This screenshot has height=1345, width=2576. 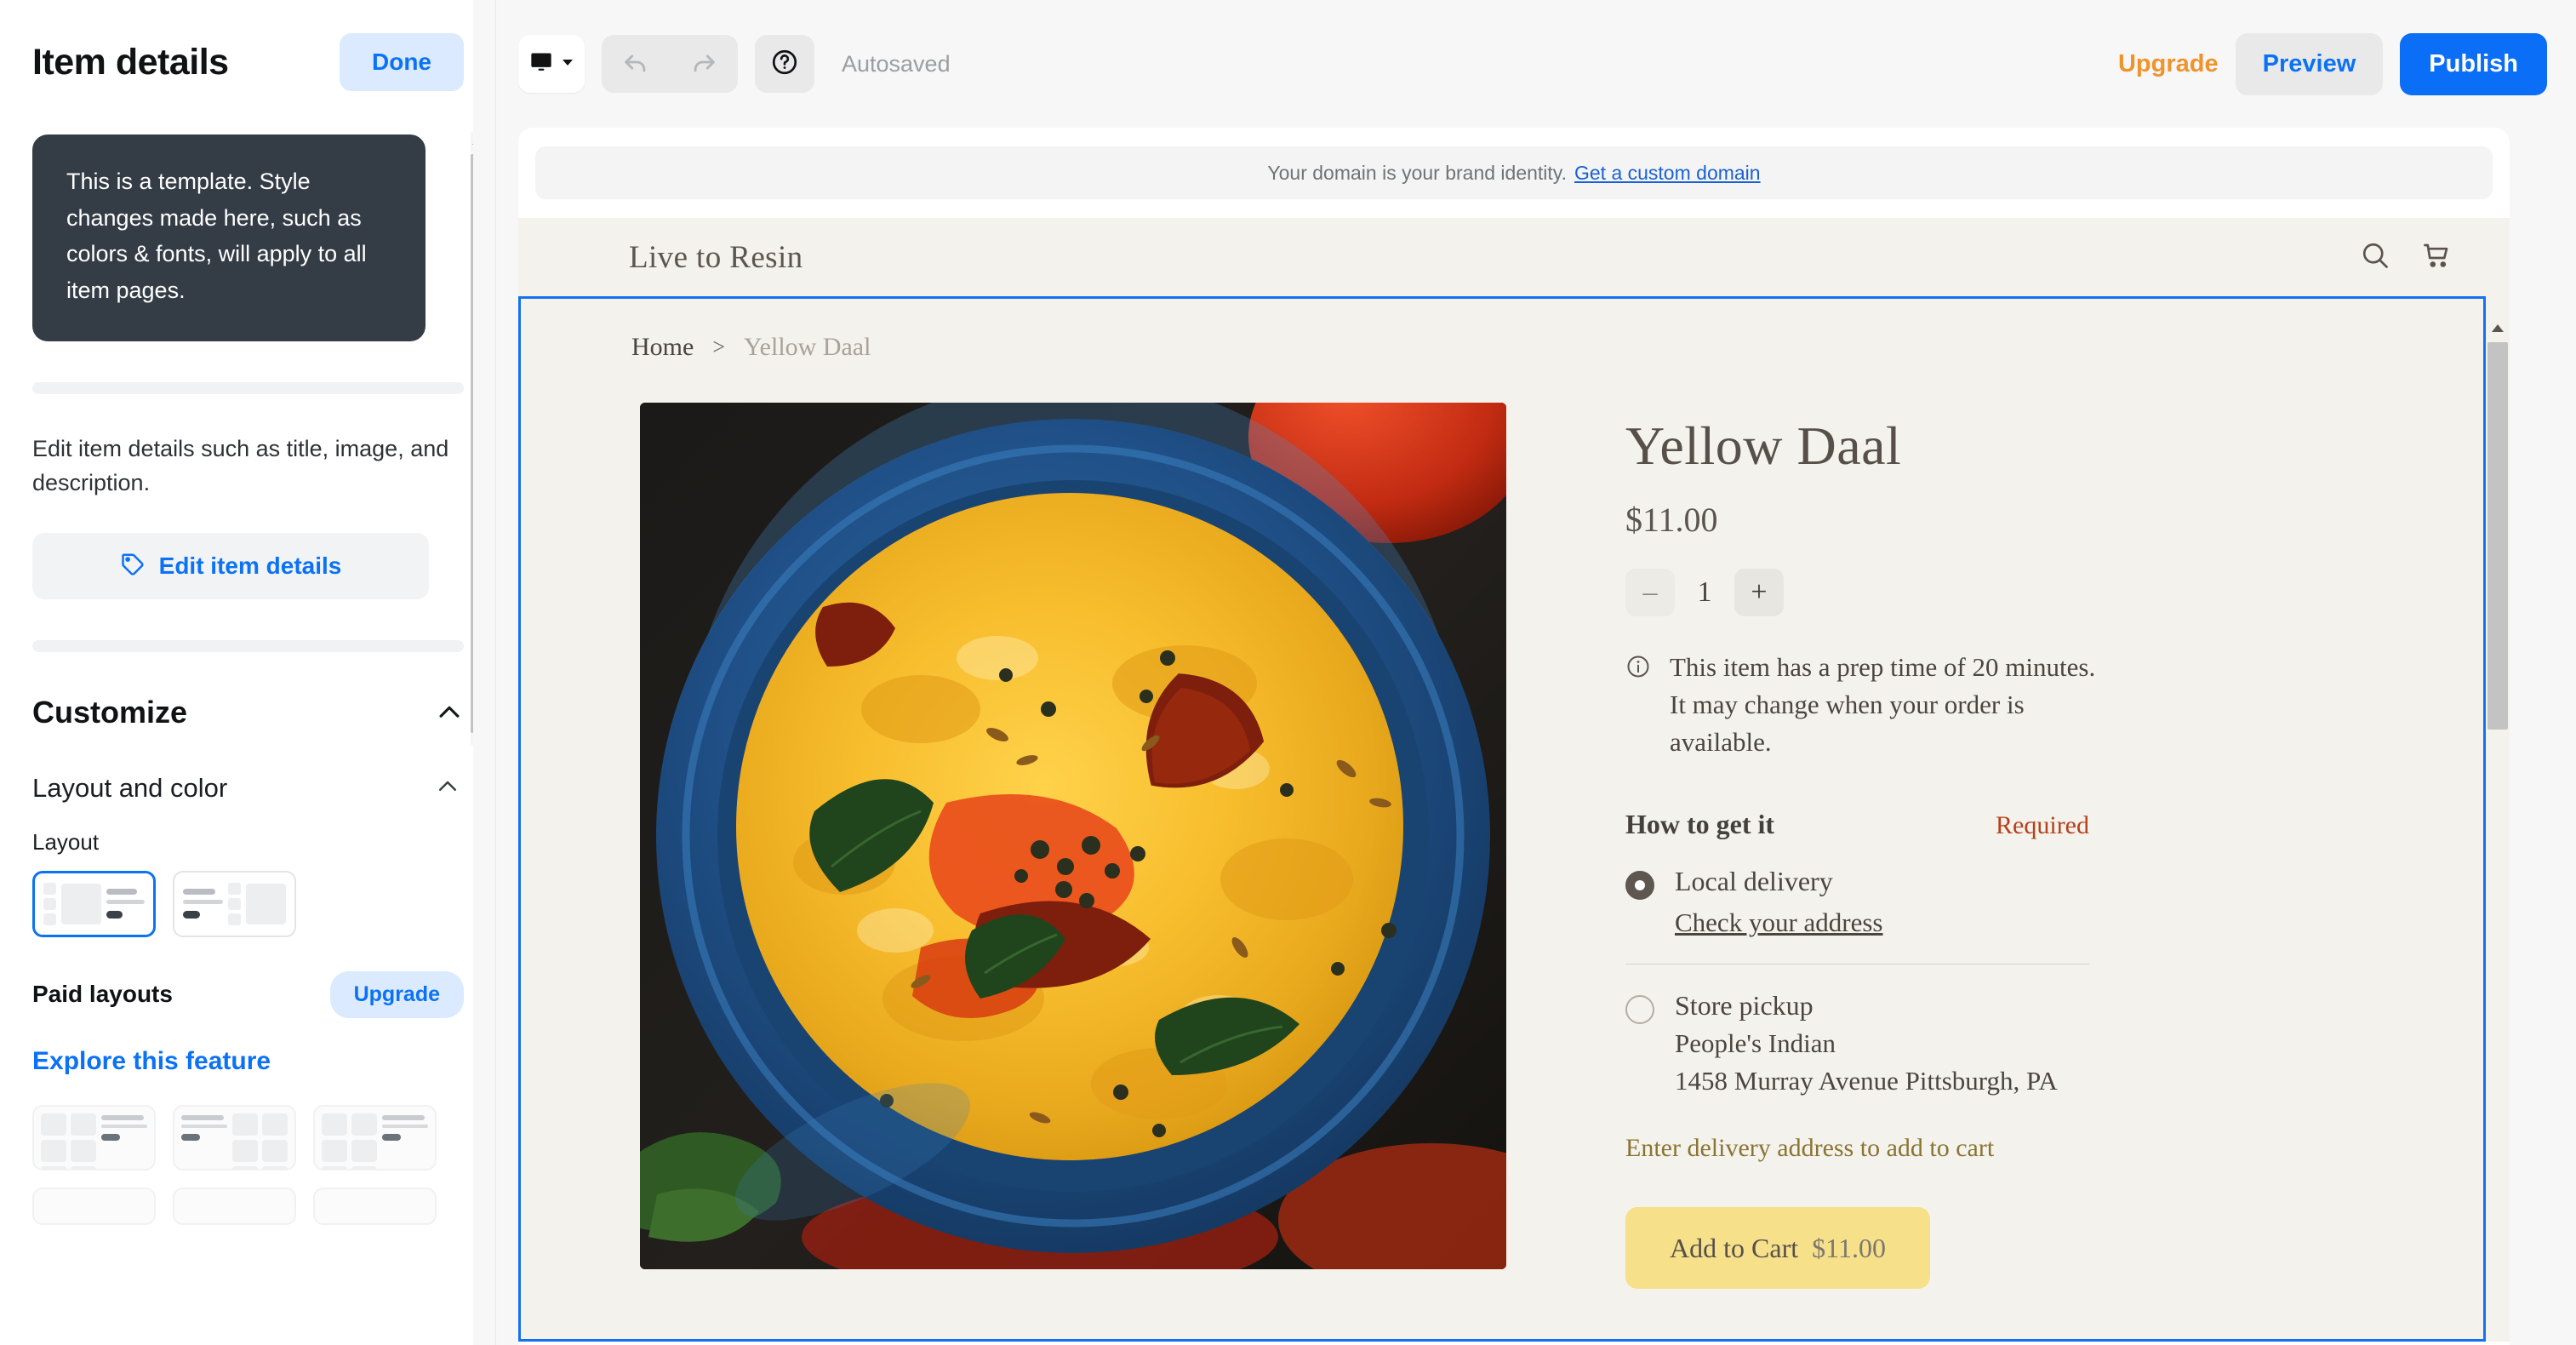 I want to click on upgrade-pill-button: Upgrade, so click(x=396, y=994).